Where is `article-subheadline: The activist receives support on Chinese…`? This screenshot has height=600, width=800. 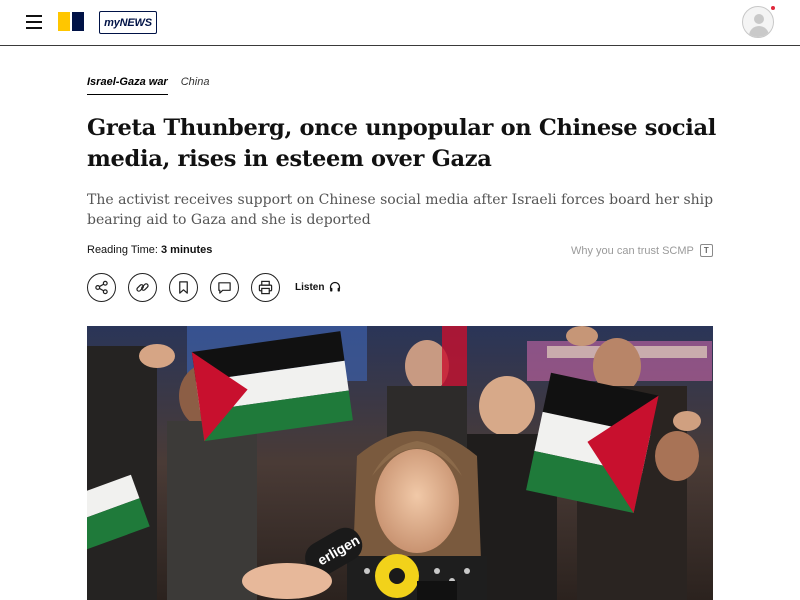 article-subheadline: The activist receives support on Chinese… is located at coordinates (400, 210).